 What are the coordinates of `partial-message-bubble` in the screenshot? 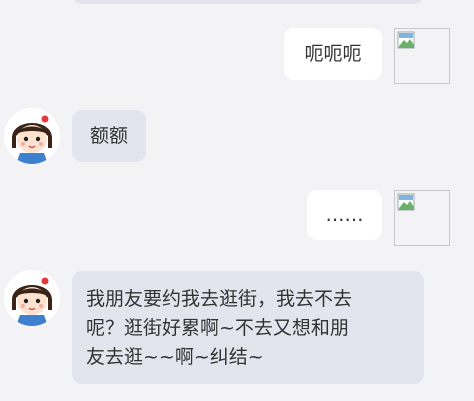 It's located at (248, 2).